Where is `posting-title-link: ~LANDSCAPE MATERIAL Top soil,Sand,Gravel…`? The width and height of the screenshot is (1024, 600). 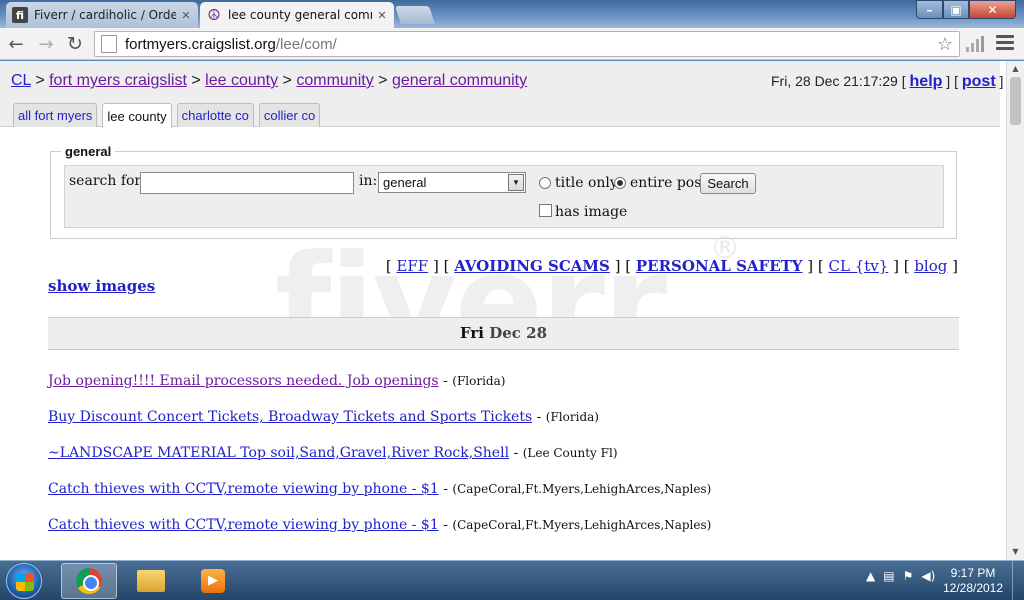 posting-title-link: ~LANDSCAPE MATERIAL Top soil,Sand,Gravel… is located at coordinates (278, 453).